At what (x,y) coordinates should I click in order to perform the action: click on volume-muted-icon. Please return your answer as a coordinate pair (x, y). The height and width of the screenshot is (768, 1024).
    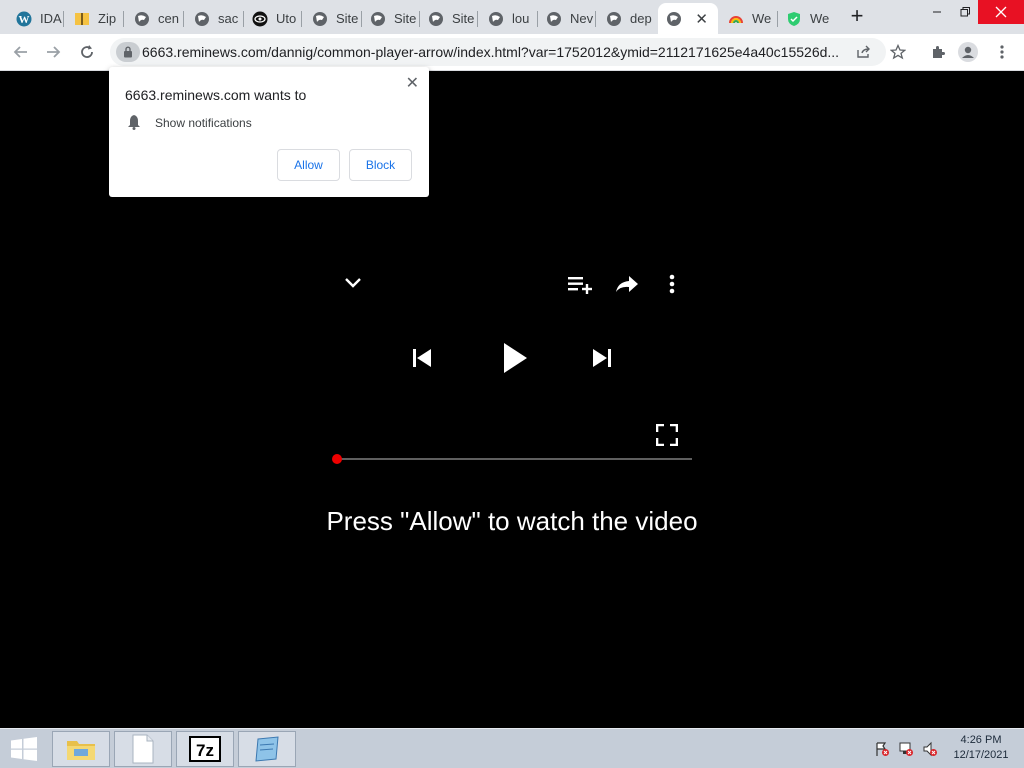
    Looking at the image, I should click on (930, 749).